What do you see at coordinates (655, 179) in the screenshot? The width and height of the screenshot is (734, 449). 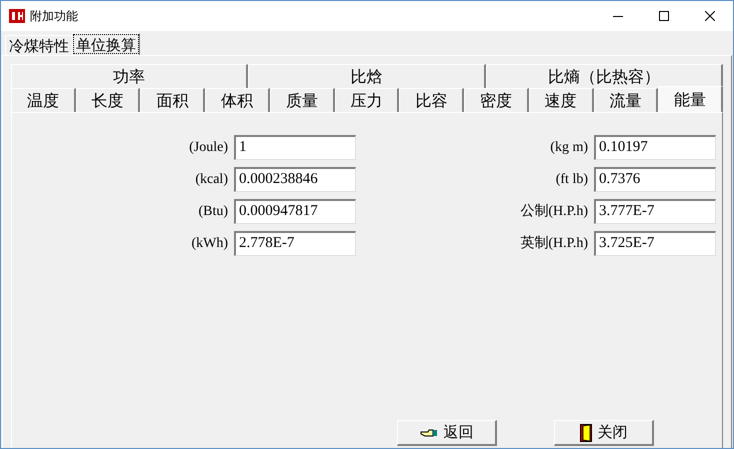 I see `value-field: 0.7376` at bounding box center [655, 179].